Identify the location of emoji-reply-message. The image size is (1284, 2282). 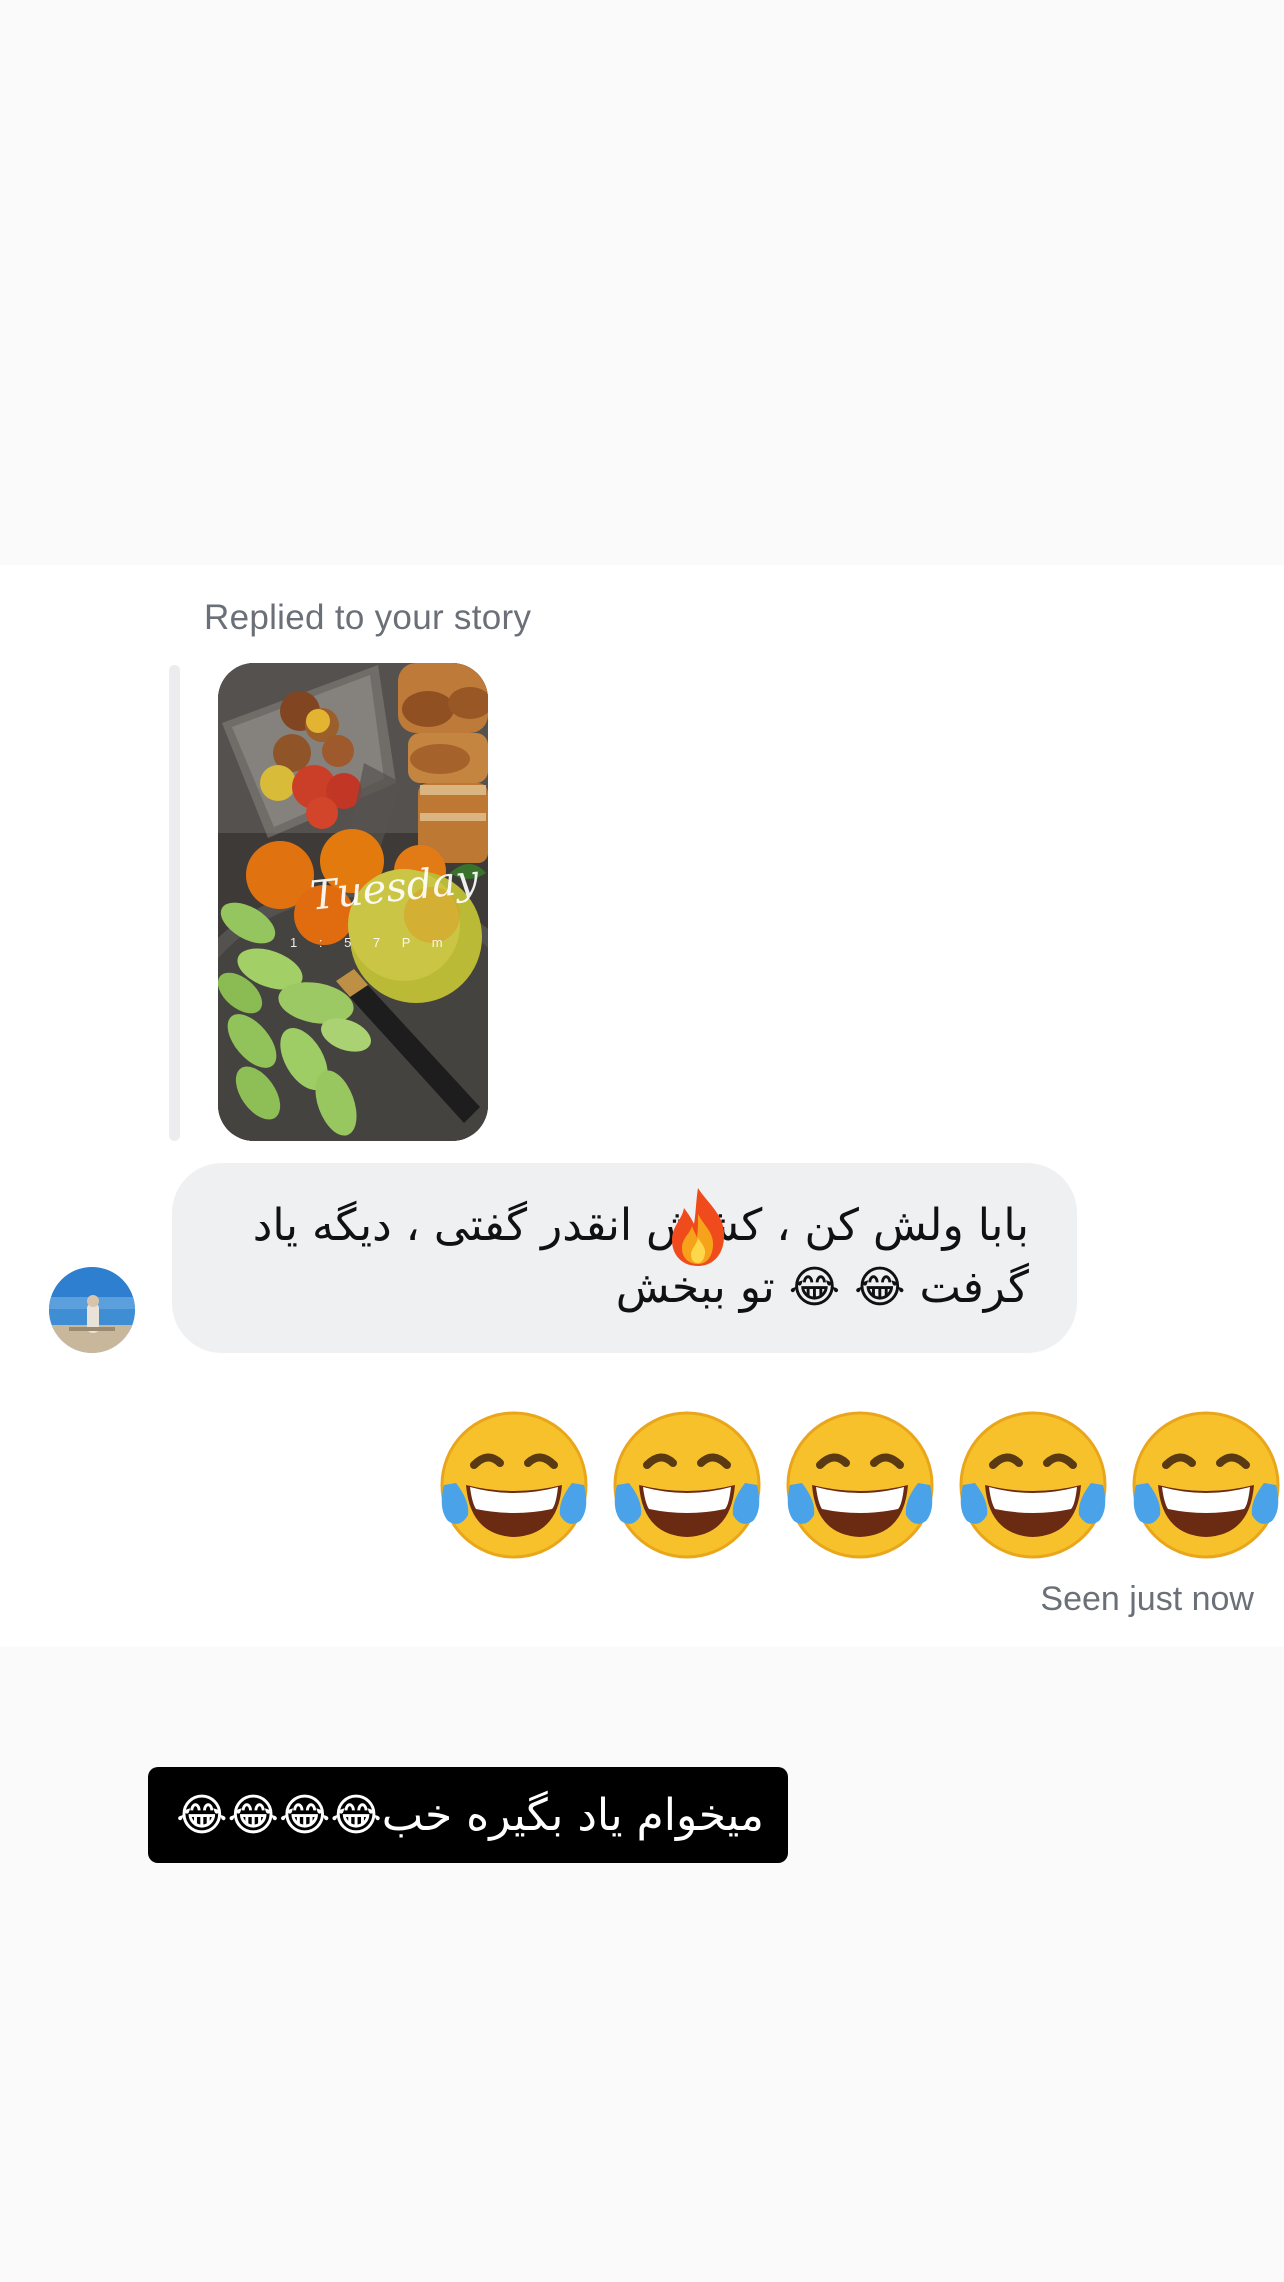
(859, 1485).